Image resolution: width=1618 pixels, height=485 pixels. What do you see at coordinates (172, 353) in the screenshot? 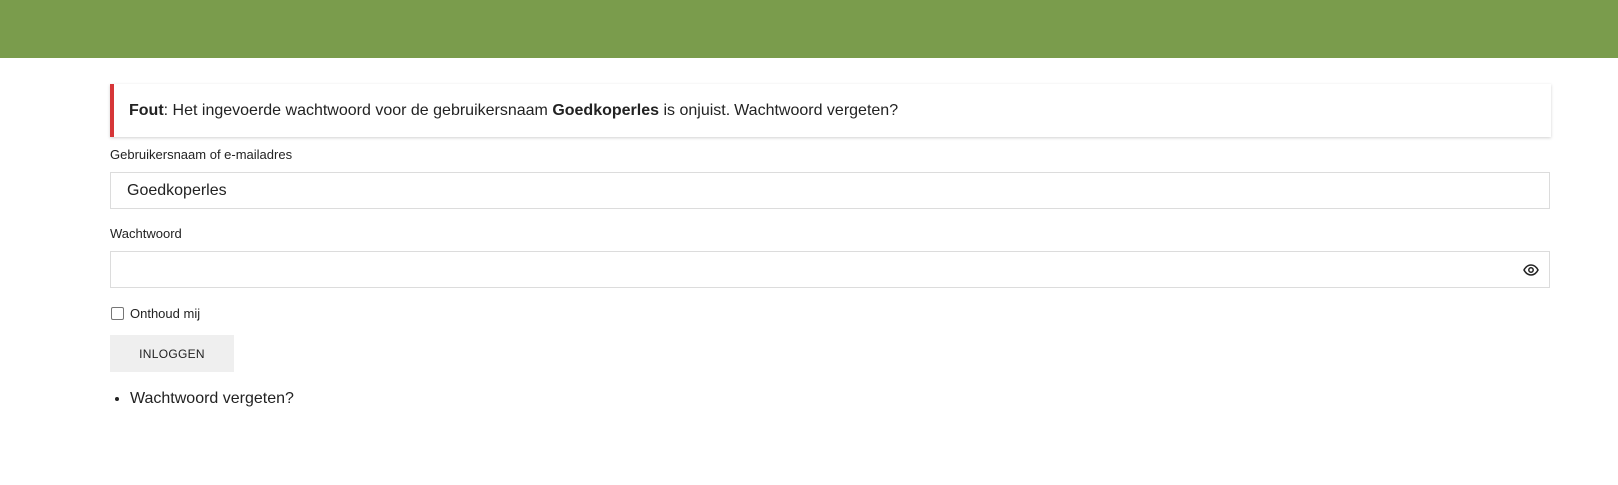
I see `login-button: INLOGGEN` at bounding box center [172, 353].